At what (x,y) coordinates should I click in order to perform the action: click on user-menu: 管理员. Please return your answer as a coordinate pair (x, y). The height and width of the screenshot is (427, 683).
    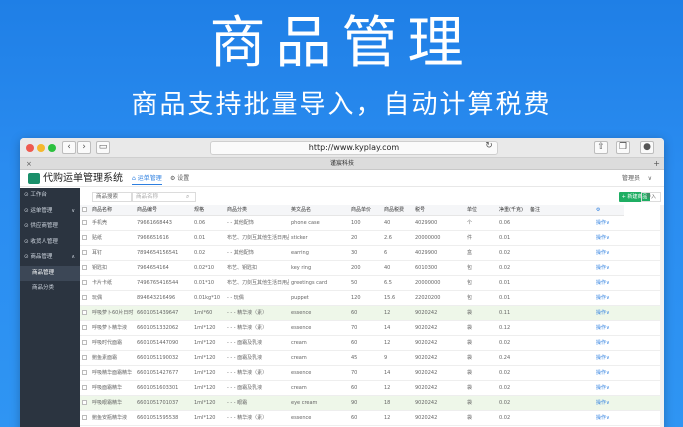
    Looking at the image, I should click on (631, 179).